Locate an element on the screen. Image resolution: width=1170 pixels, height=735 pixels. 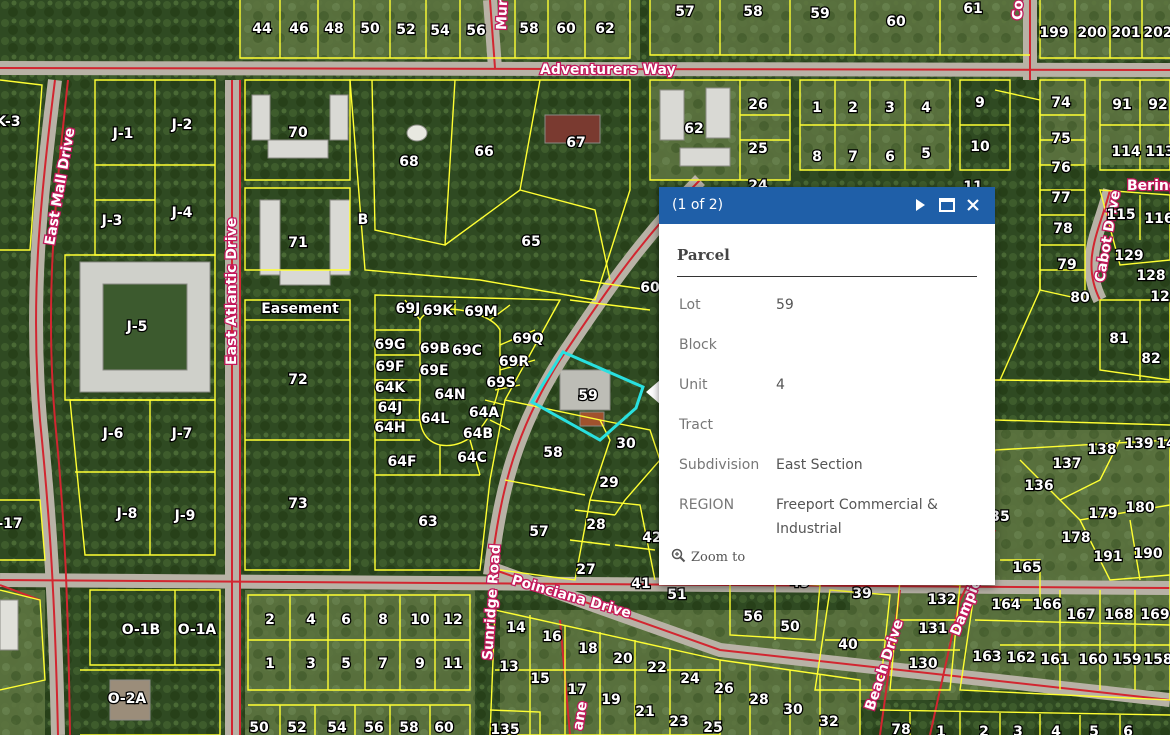
parcel-label: 4 is located at coordinates (311, 620).